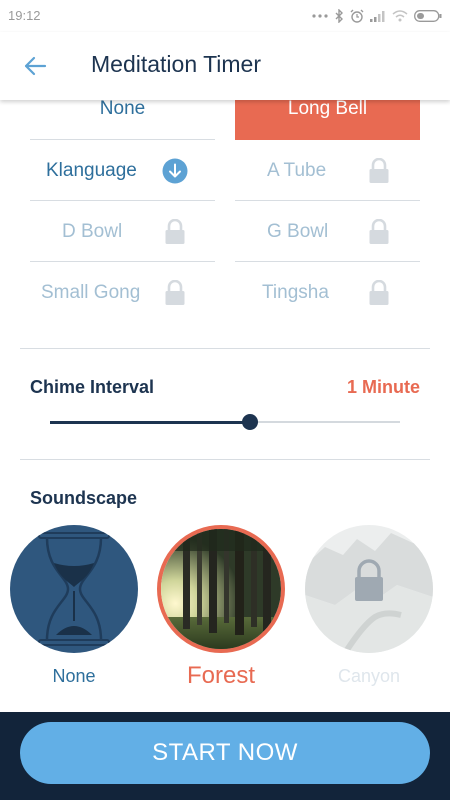 The height and width of the screenshot is (800, 450). Describe the element at coordinates (150, 422) in the screenshot. I see `chime-slider-fill` at that location.